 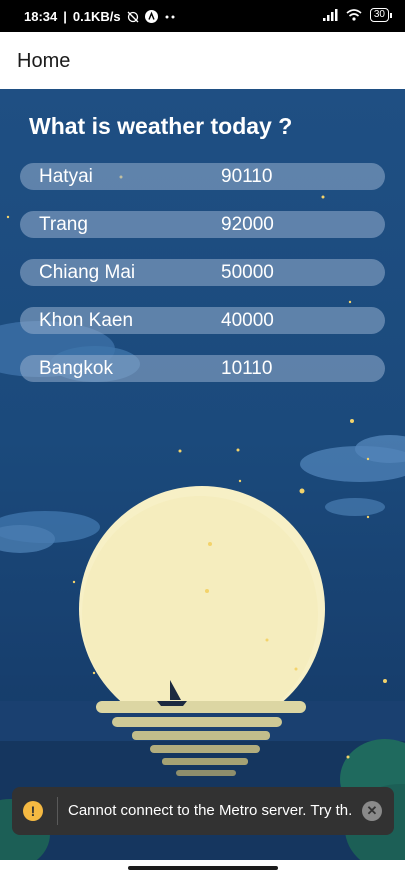 What do you see at coordinates (202, 320) in the screenshot?
I see `city-row-khon-kaen: Khon Kaen 40000` at bounding box center [202, 320].